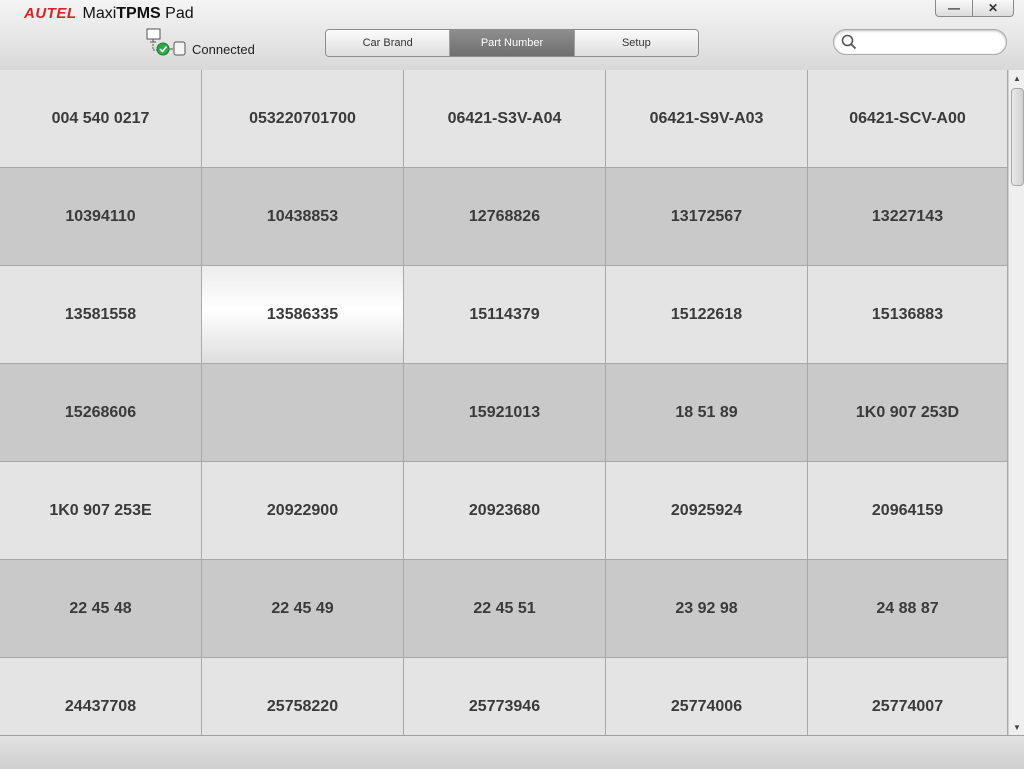  I want to click on scroll-up-arrow-icon: ▲, so click(1016, 78).